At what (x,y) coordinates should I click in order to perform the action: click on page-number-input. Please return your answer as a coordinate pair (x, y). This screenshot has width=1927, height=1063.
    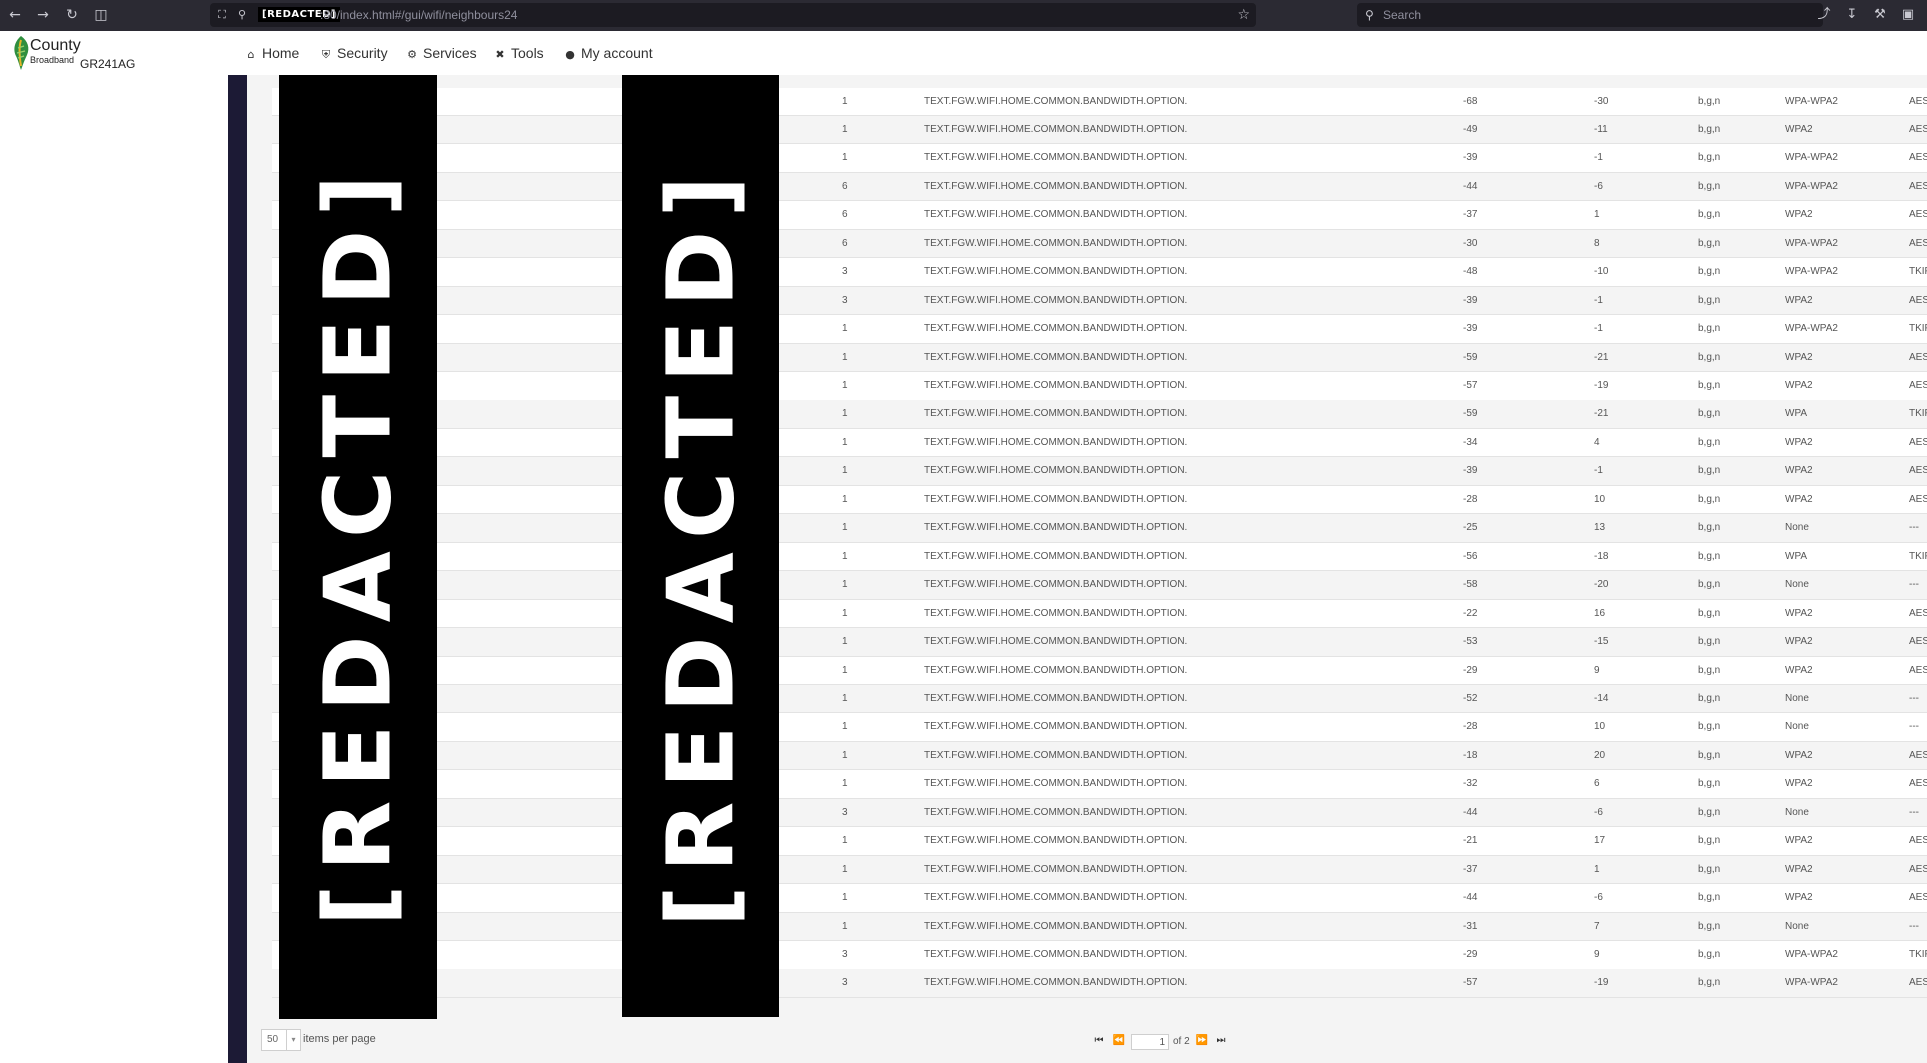
    Looking at the image, I should click on (1150, 1042).